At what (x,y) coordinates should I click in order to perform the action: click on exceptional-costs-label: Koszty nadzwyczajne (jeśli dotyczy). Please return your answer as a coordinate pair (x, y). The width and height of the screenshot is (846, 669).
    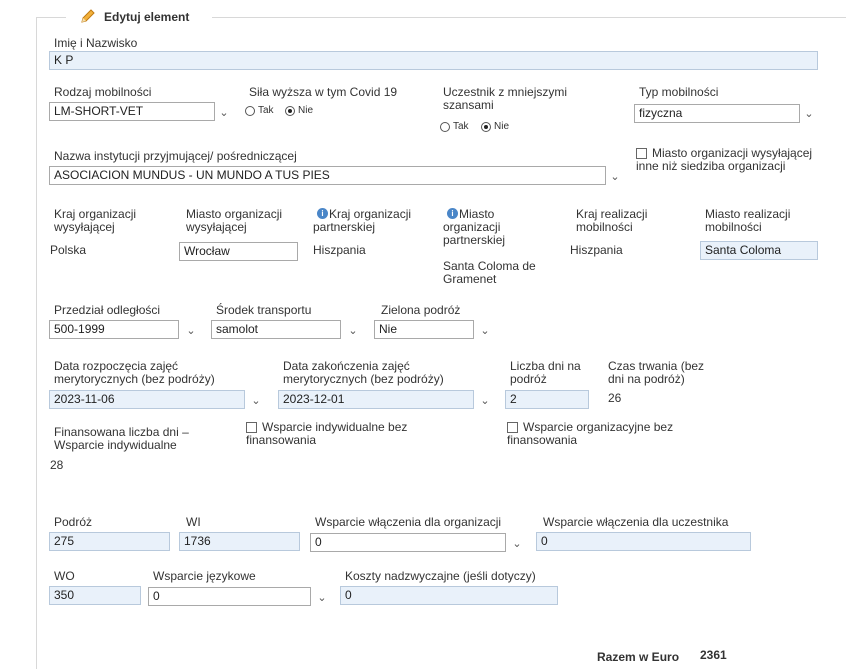
    Looking at the image, I should click on (440, 576).